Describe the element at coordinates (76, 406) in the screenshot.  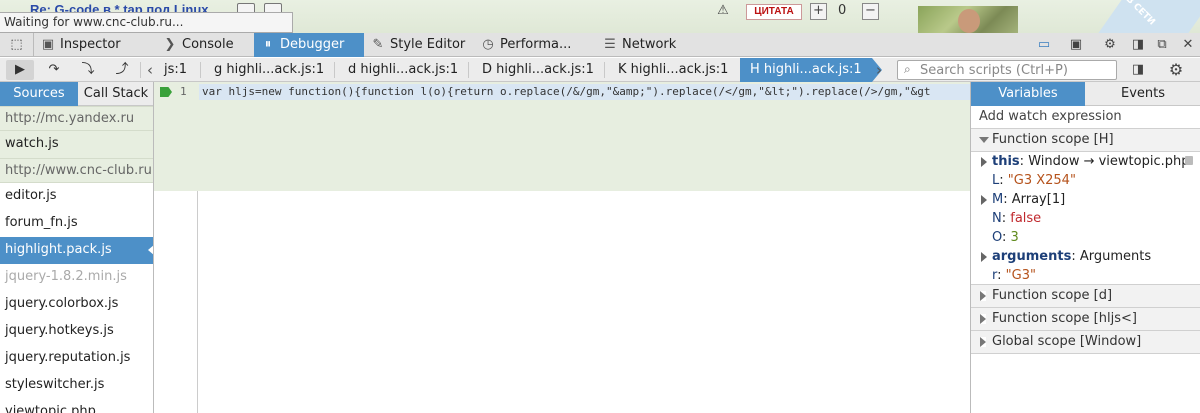
I see `source-file-item: viewtopic.php` at that location.